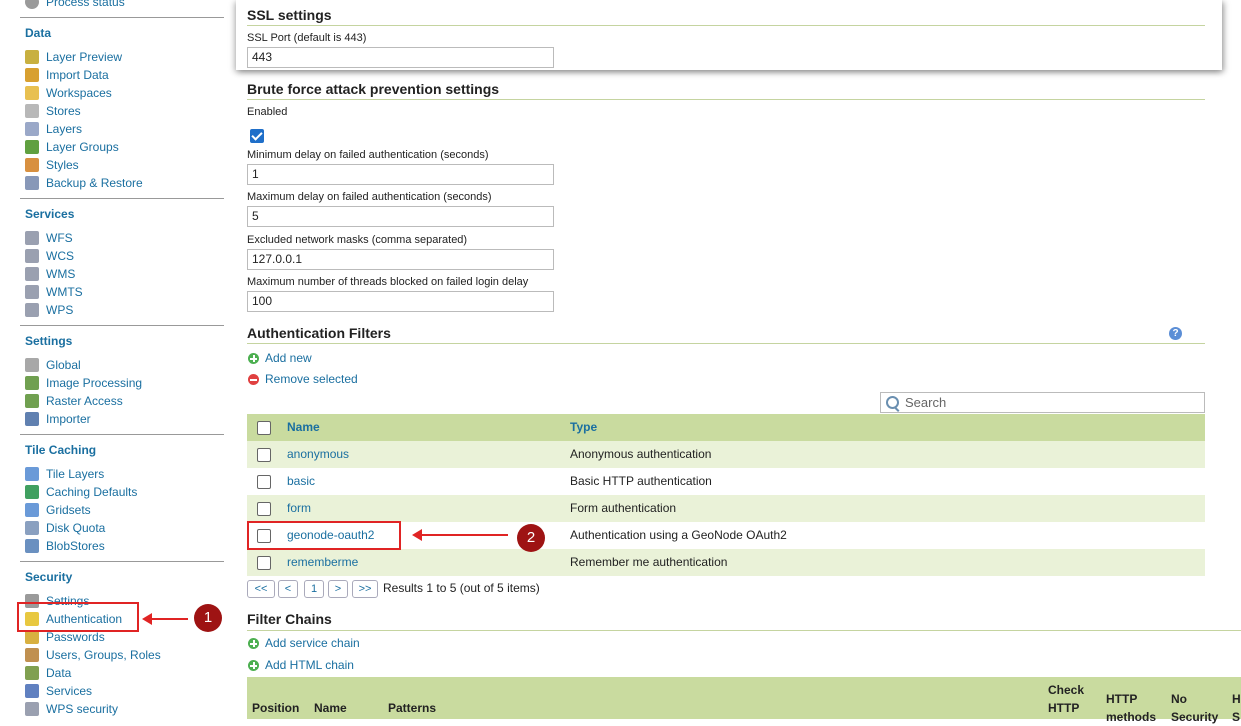 This screenshot has height=726, width=1241. I want to click on help-icon: ?, so click(1175, 333).